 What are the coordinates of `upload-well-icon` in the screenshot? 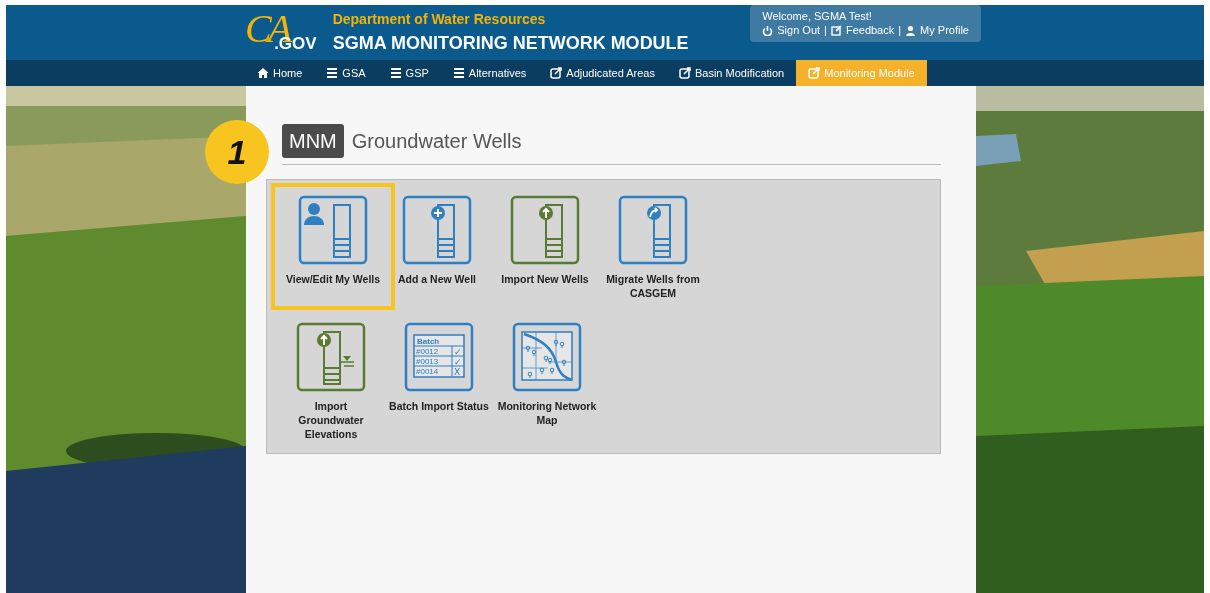 It's located at (545, 230).